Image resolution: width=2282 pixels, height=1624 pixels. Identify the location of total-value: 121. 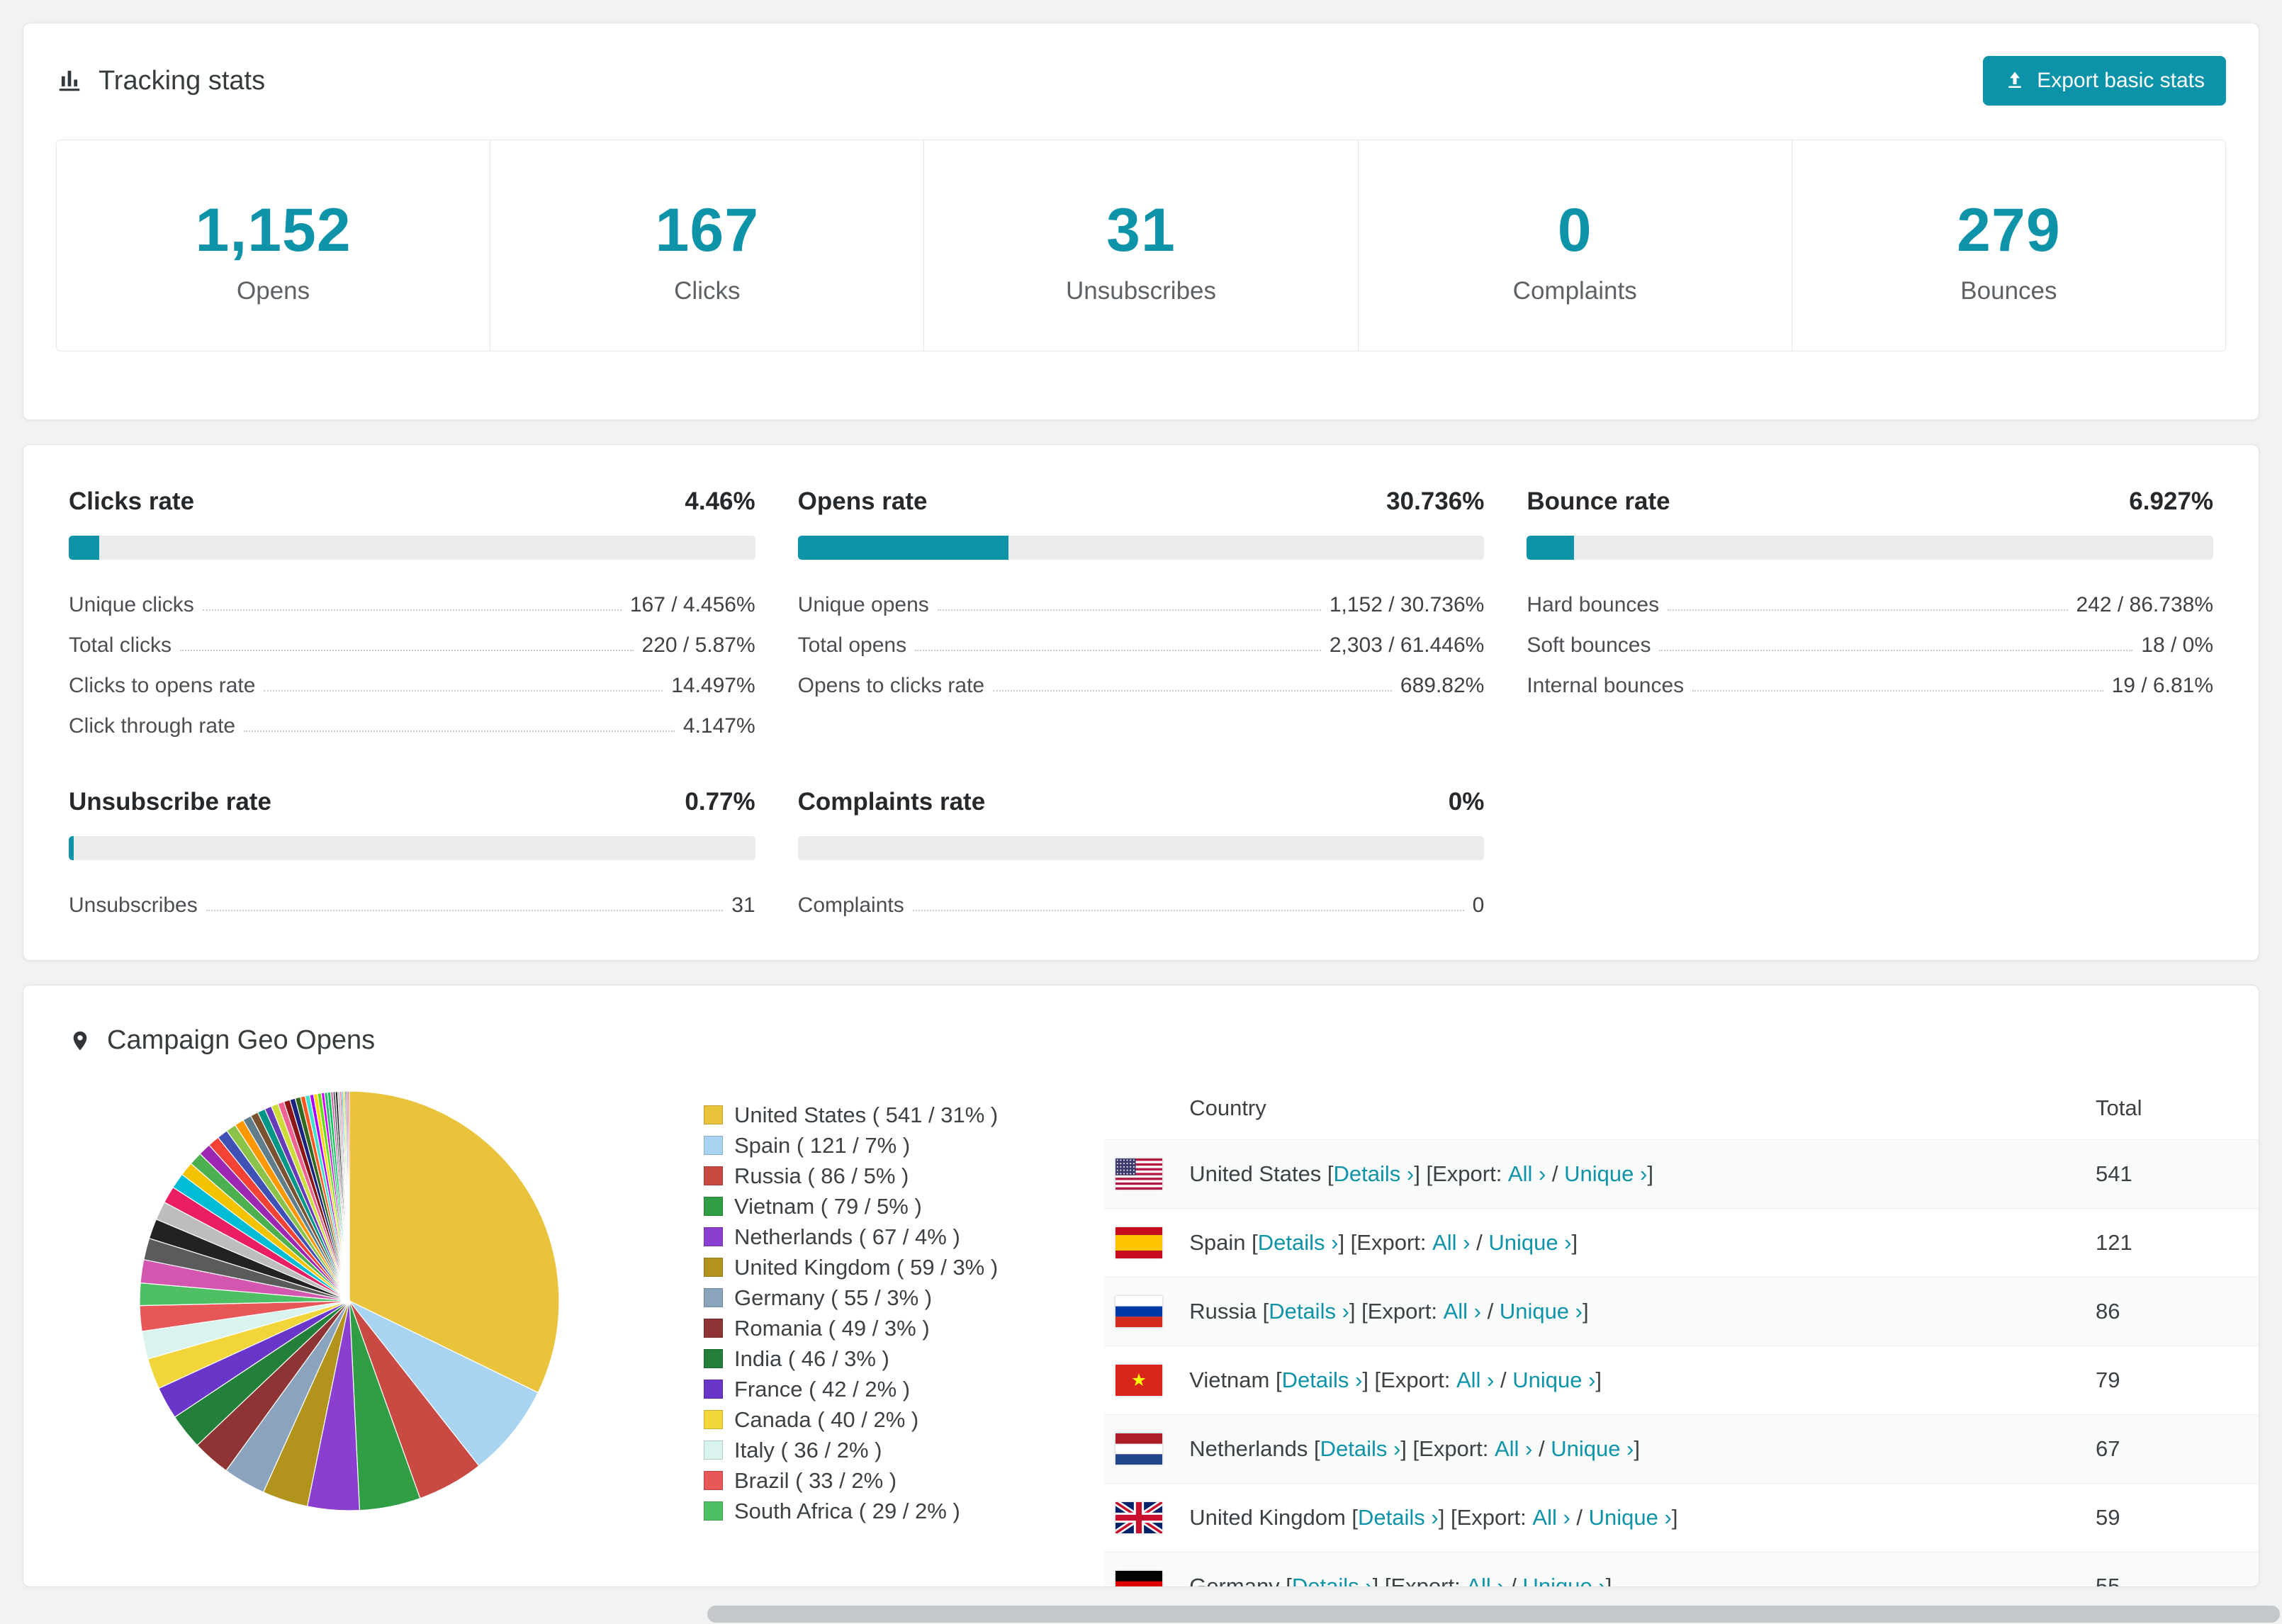
(2114, 1243).